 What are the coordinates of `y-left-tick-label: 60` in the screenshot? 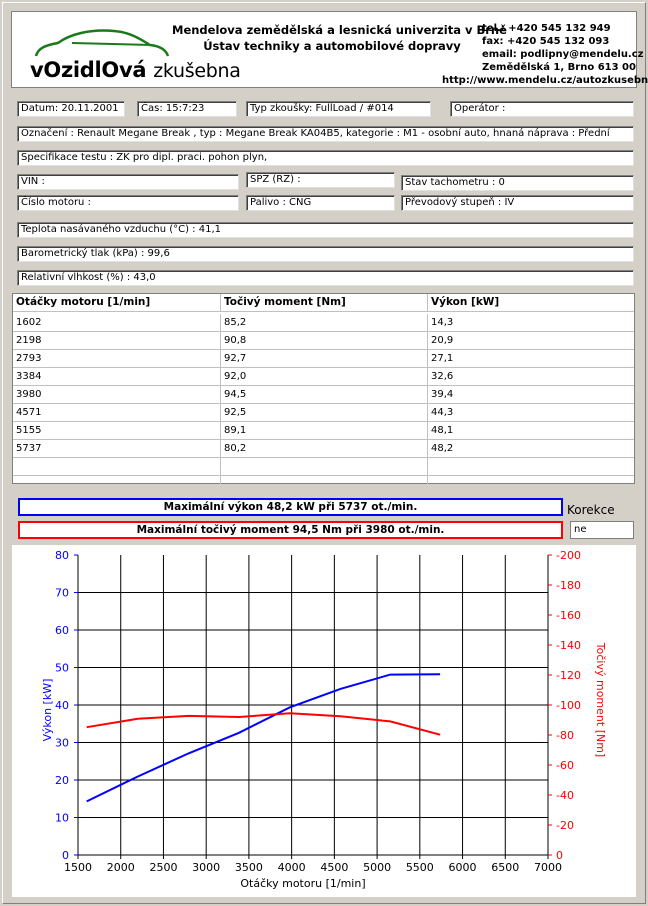 It's located at (62, 630).